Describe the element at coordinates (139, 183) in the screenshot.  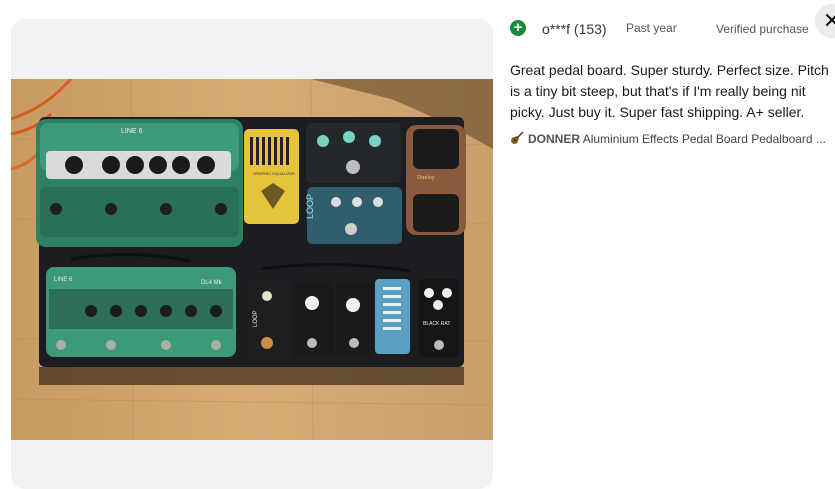
I see `pedal-line6-top: LINE 6` at that location.